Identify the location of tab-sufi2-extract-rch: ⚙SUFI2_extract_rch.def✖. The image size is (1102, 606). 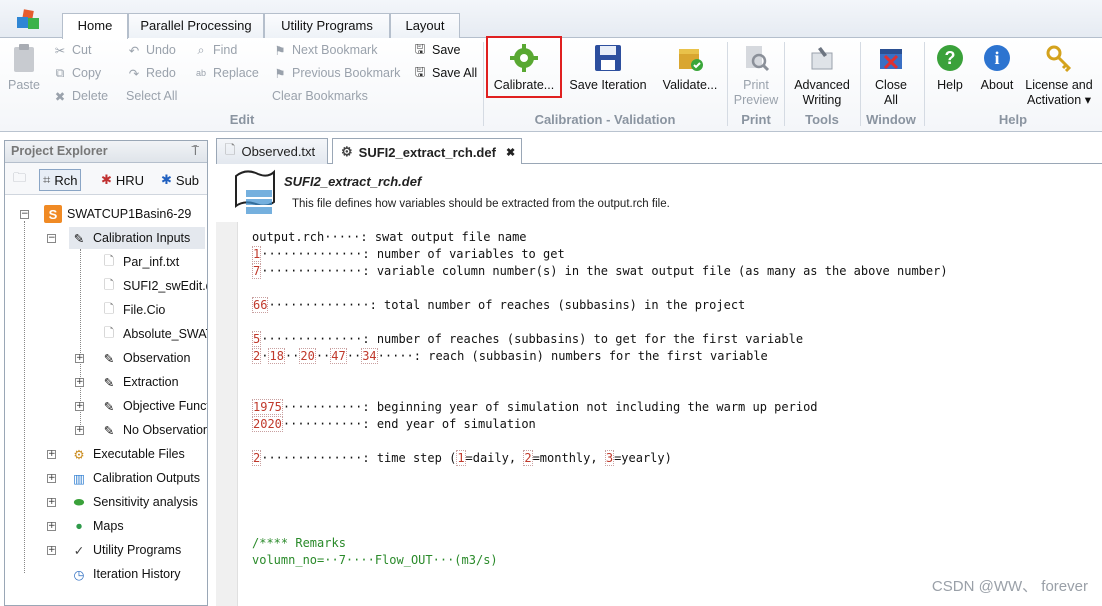
(427, 151).